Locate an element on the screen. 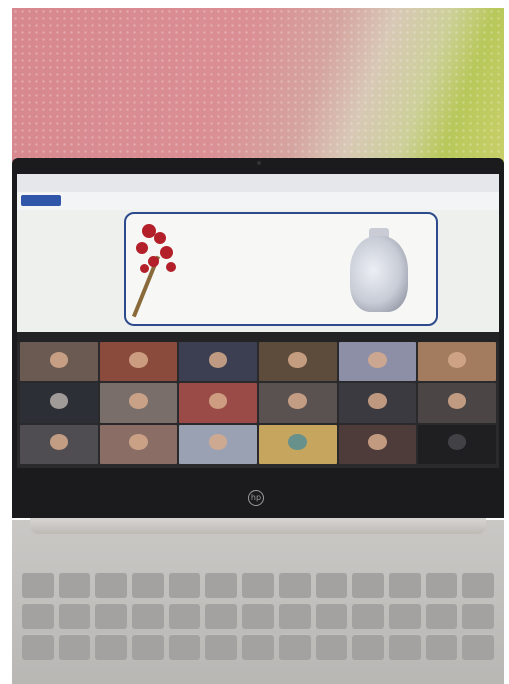 This screenshot has height=684, width=509. laptop-hinge is located at coordinates (258, 526).